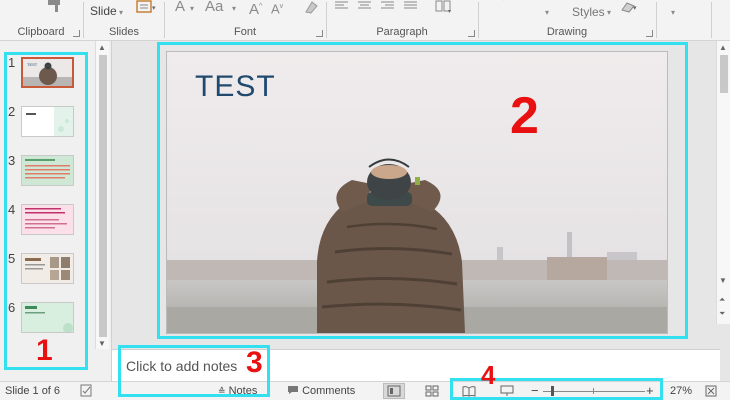 The image size is (730, 400). I want to click on slide-thumbnail-3: 3, so click(43, 171).